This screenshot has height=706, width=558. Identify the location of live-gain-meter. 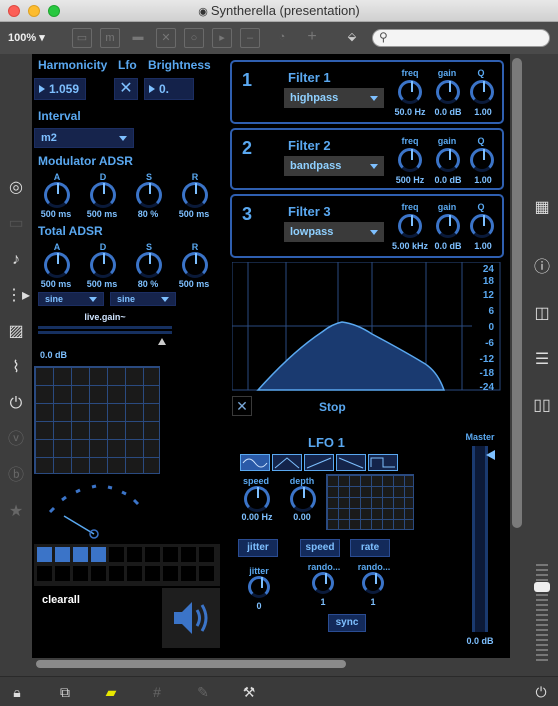
(105, 331).